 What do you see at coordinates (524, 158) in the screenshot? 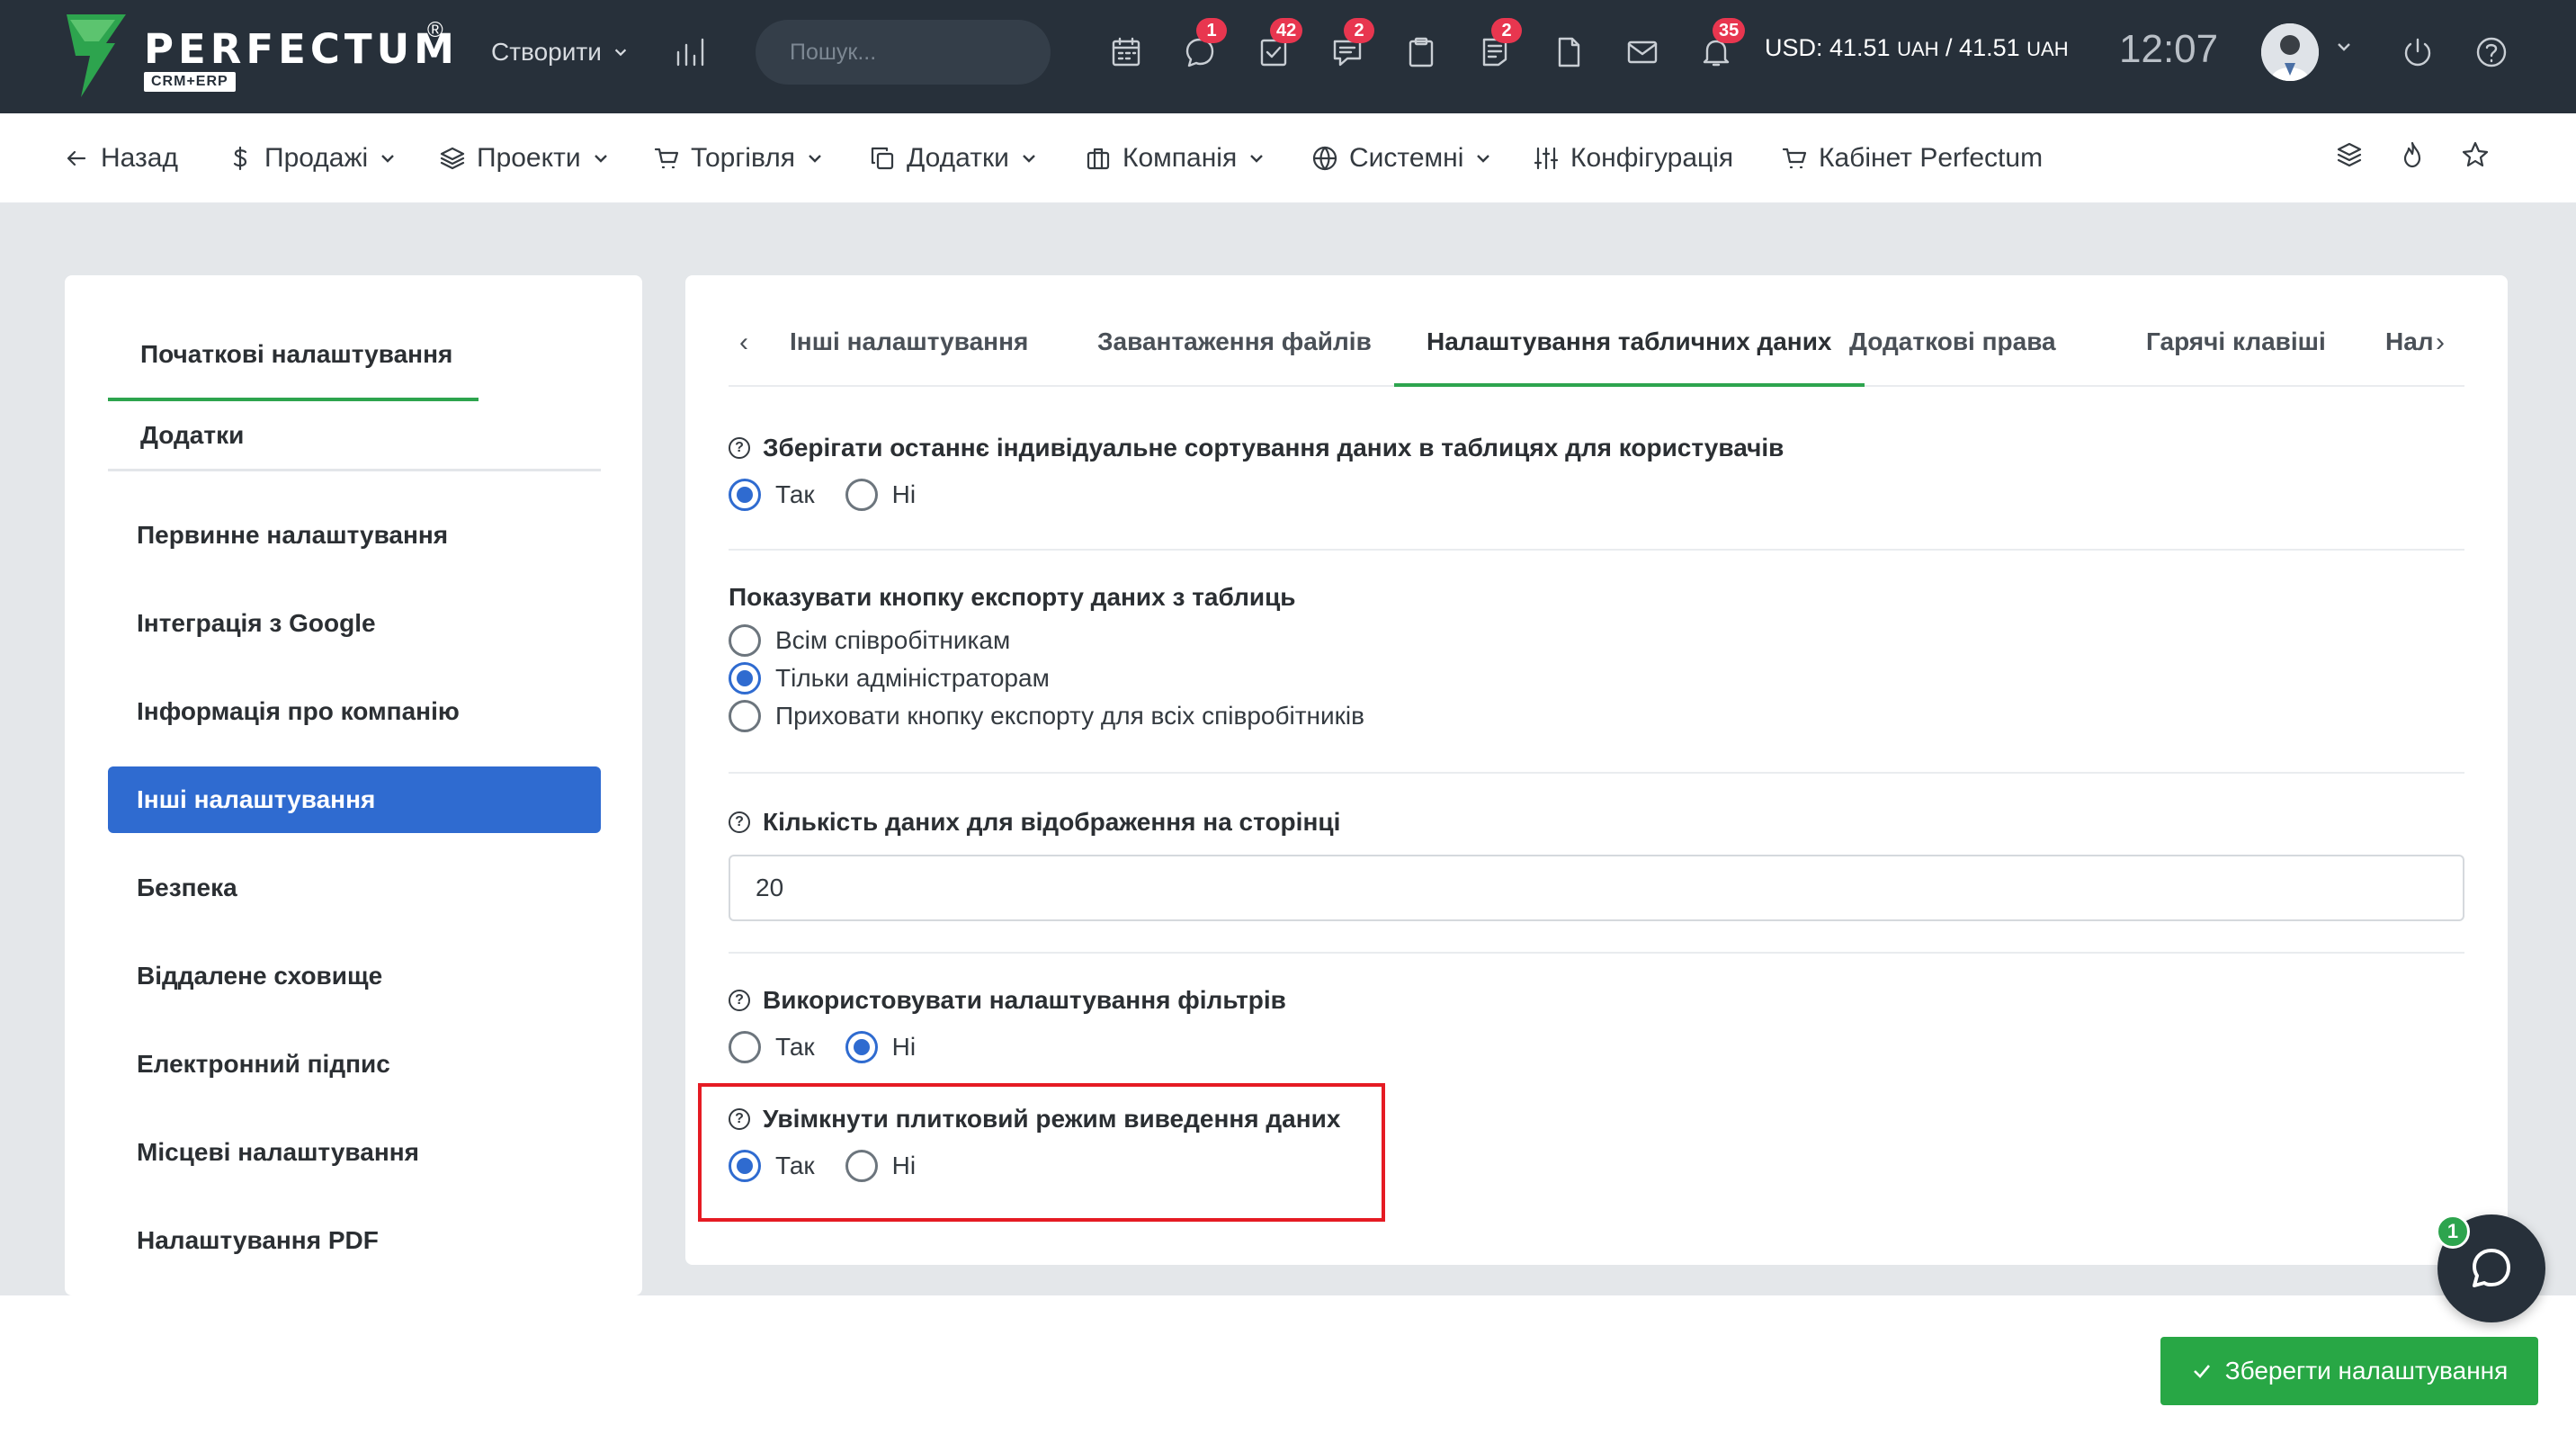
I see `nav-projects: Проекти` at bounding box center [524, 158].